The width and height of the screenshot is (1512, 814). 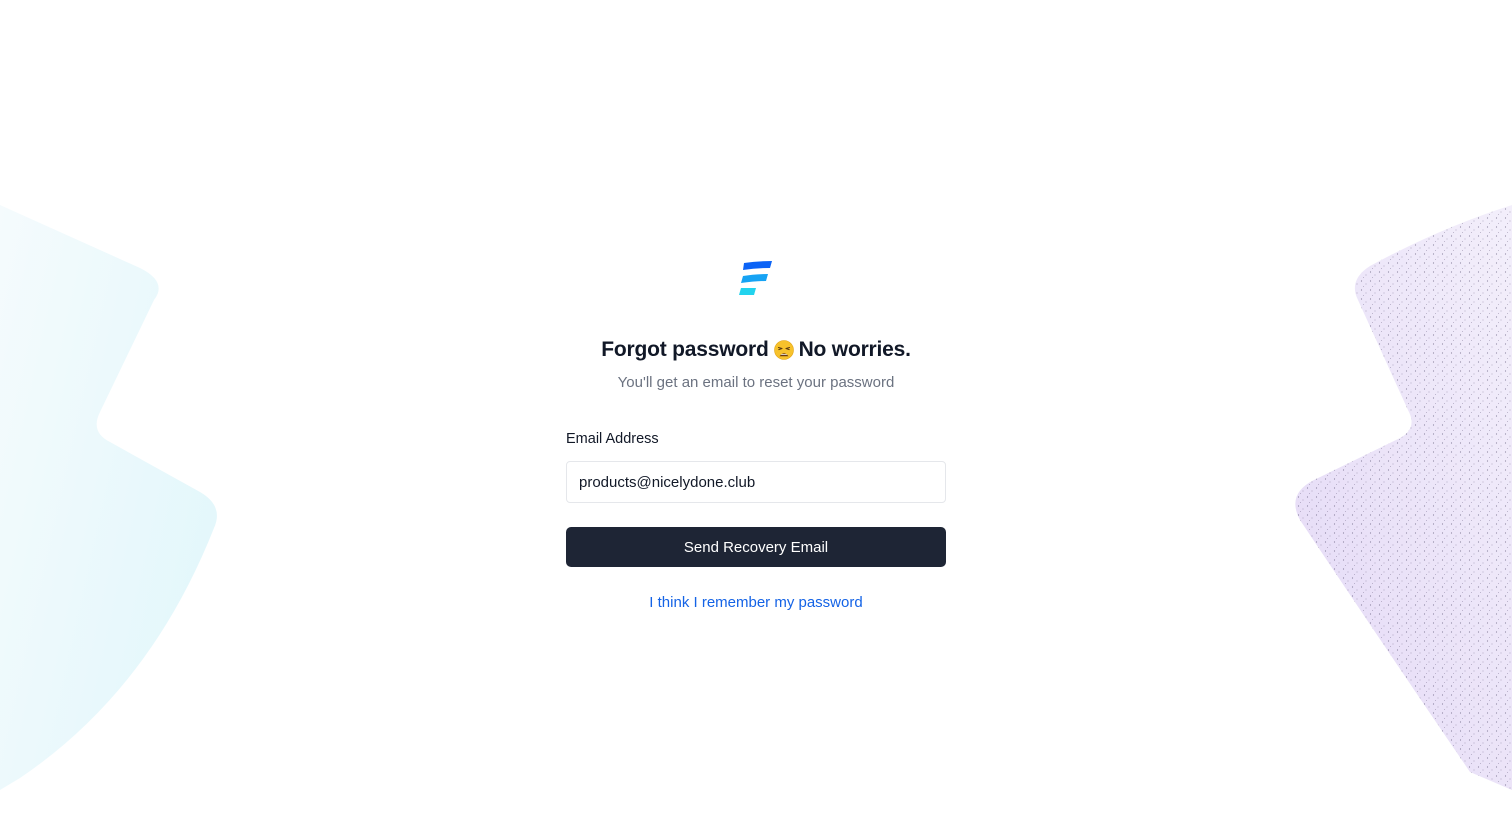 What do you see at coordinates (755, 278) in the screenshot?
I see `brand-logo-icon` at bounding box center [755, 278].